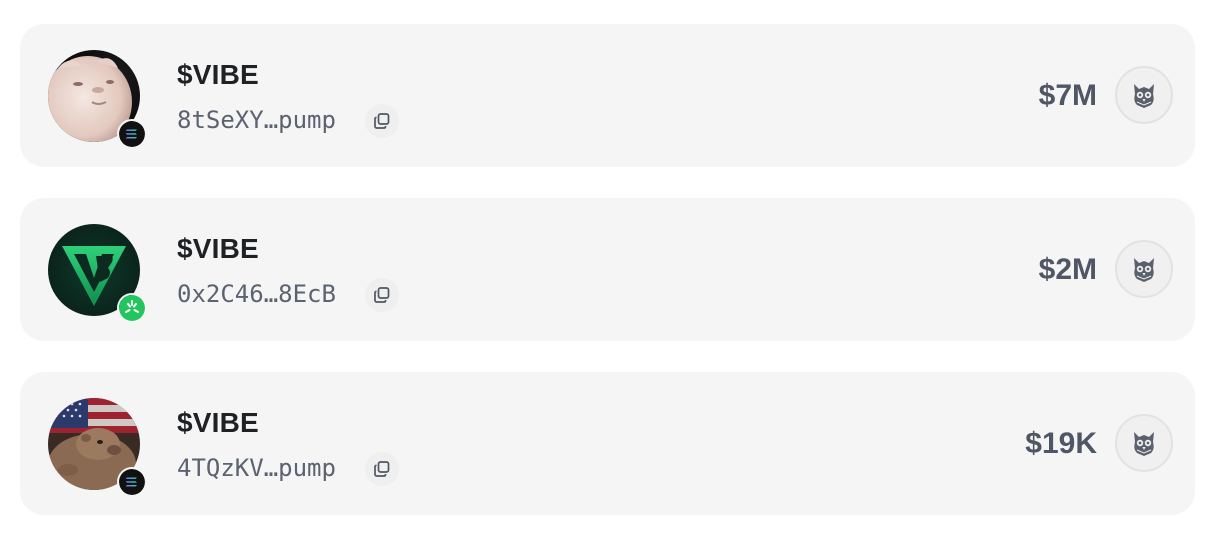 This screenshot has width=1210, height=540. I want to click on green-chain-icon, so click(132, 308).